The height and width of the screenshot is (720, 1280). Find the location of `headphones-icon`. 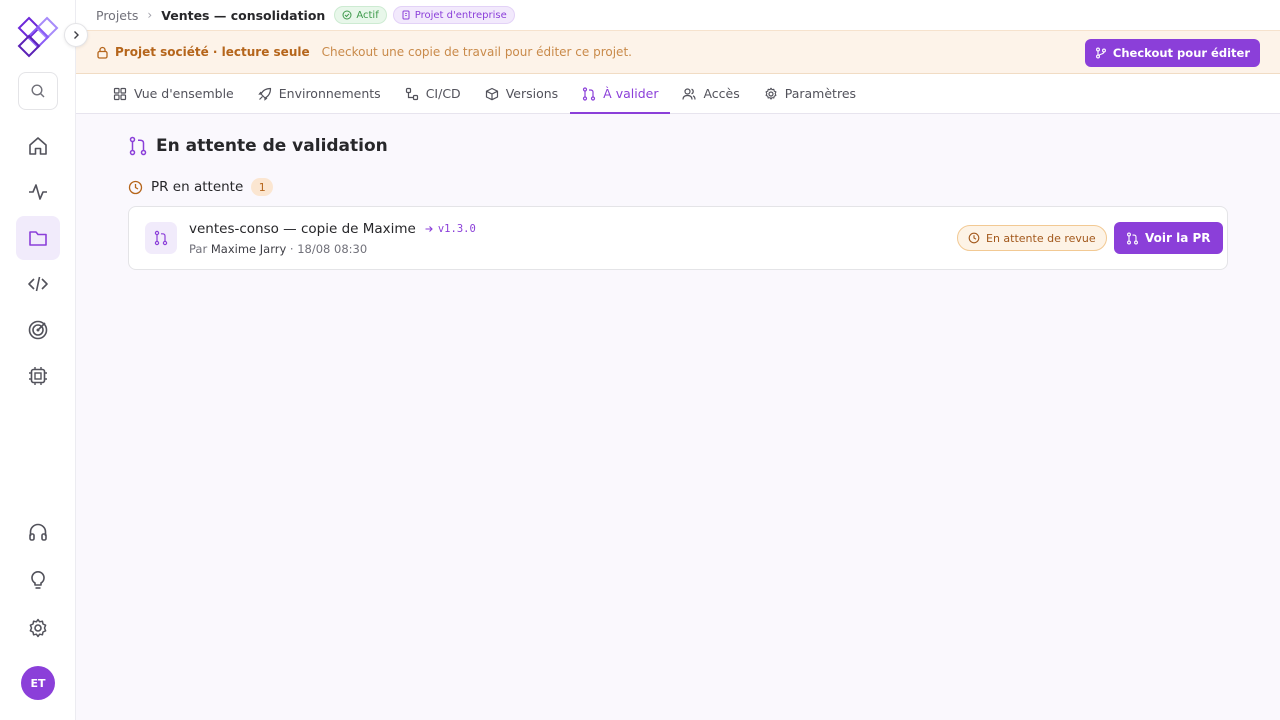

headphones-icon is located at coordinates (38, 532).